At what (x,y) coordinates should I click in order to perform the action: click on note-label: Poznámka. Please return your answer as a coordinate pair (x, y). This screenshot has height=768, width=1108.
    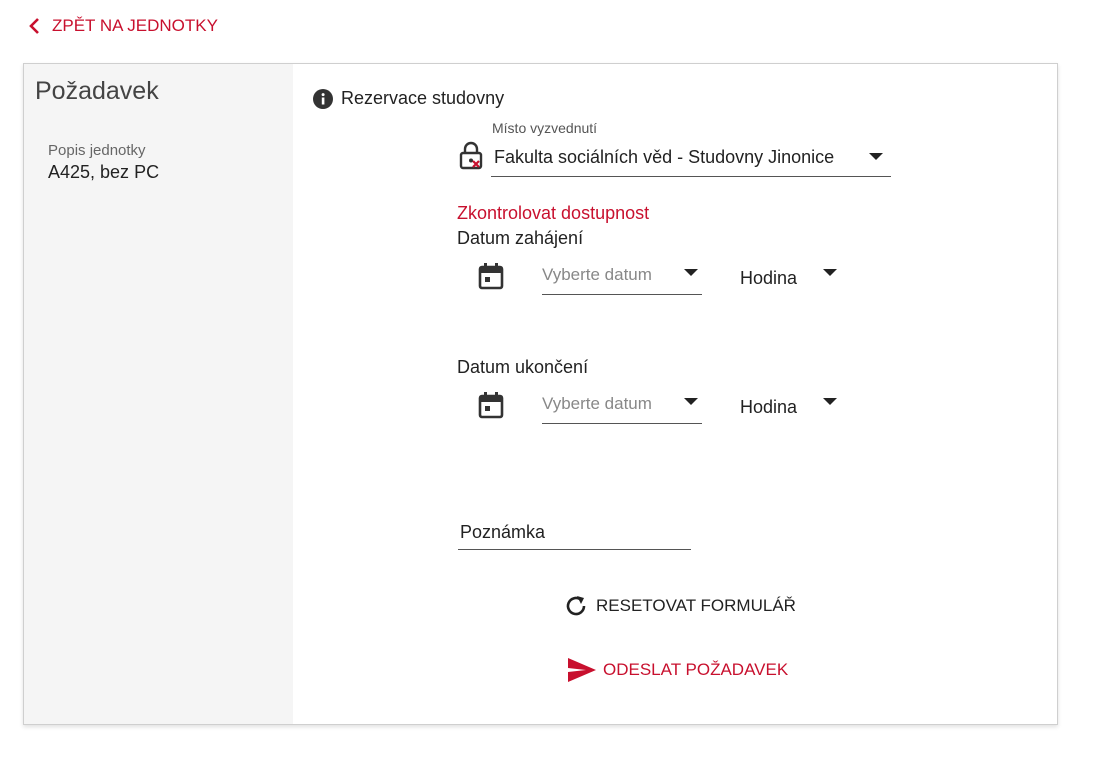
    Looking at the image, I should click on (503, 532).